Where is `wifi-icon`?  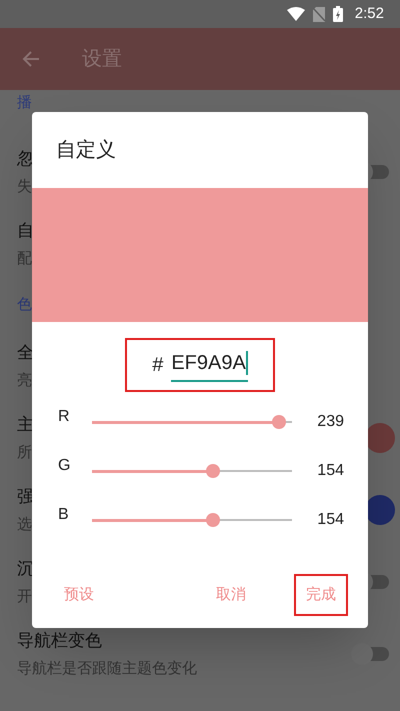 wifi-icon is located at coordinates (295, 14).